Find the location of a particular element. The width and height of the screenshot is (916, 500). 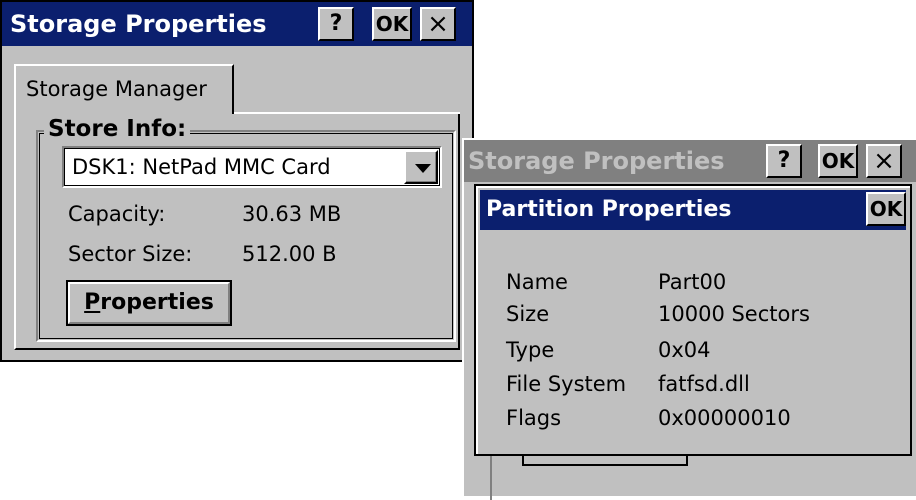

tab-row-line is located at coordinates (346, 113).